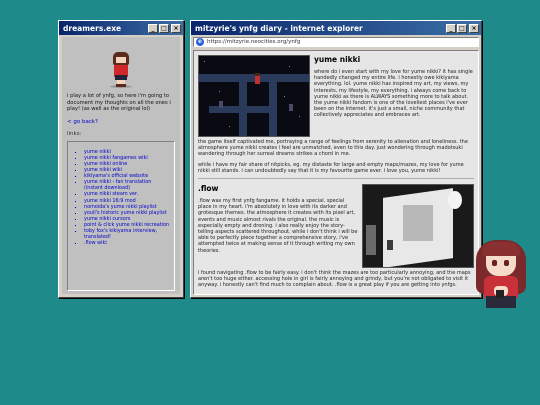  Describe the element at coordinates (200, 42) in the screenshot. I see `ie-logo-icon: e` at that location.